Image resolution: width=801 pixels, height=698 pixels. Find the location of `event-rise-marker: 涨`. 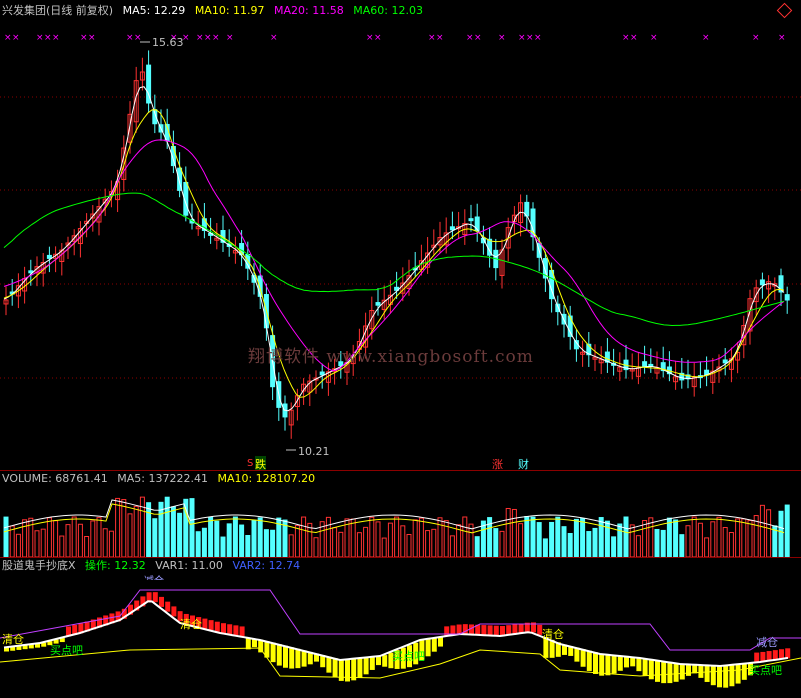

event-rise-marker: 涨 is located at coordinates (497, 463).